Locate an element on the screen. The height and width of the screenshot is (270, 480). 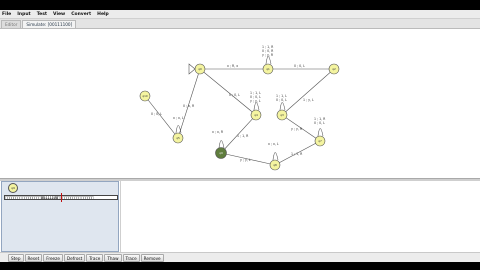
loop-q9 is located at coordinates (221, 144).